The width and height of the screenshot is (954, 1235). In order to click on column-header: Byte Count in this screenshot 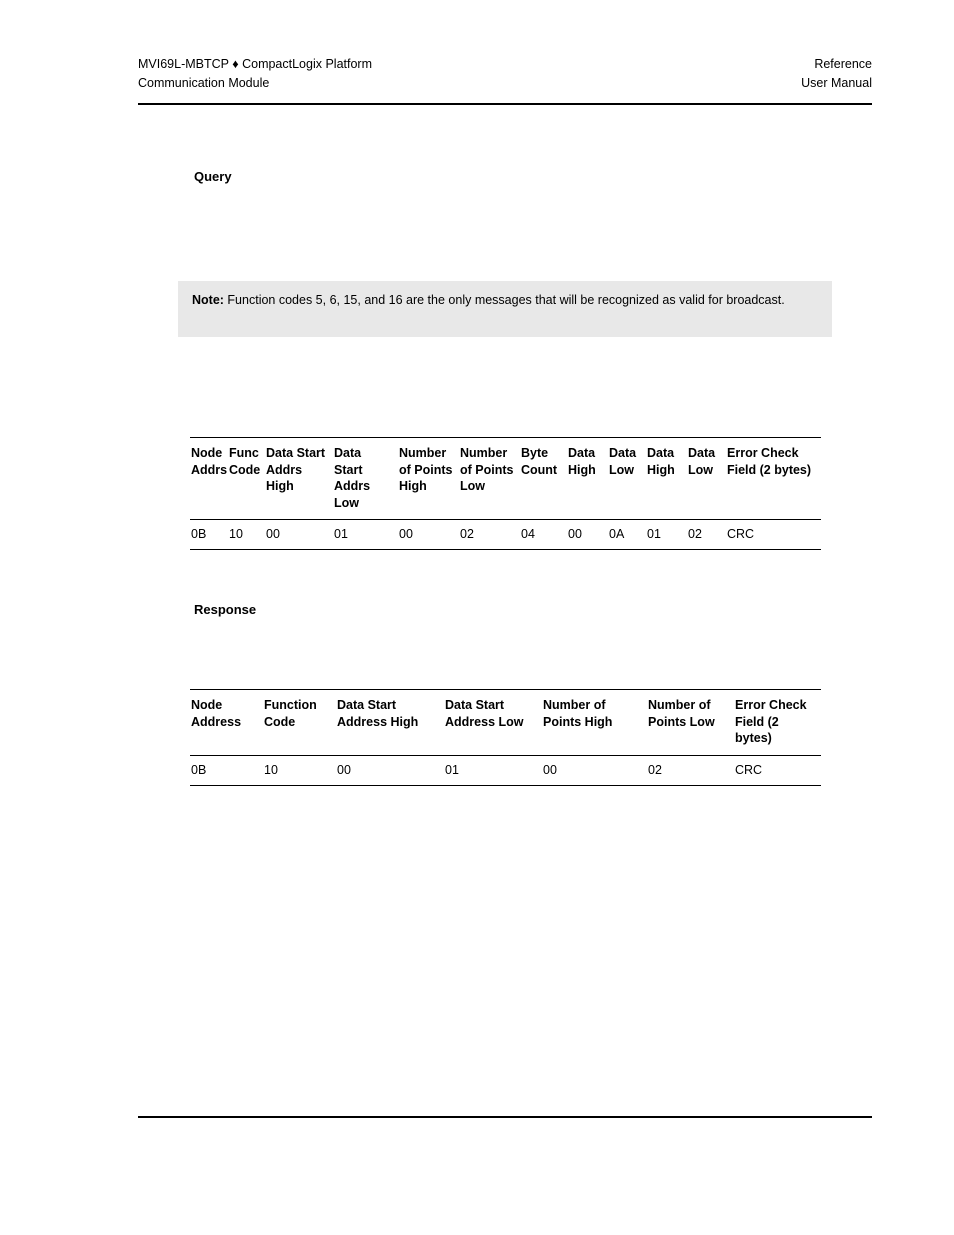, I will do `click(539, 461)`.